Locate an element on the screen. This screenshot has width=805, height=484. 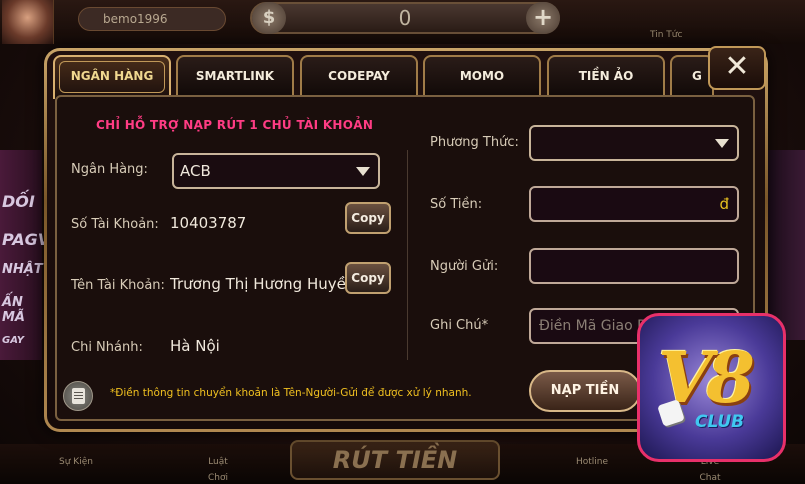
account-number-label: Số Tài Khoản: is located at coordinates (115, 224).